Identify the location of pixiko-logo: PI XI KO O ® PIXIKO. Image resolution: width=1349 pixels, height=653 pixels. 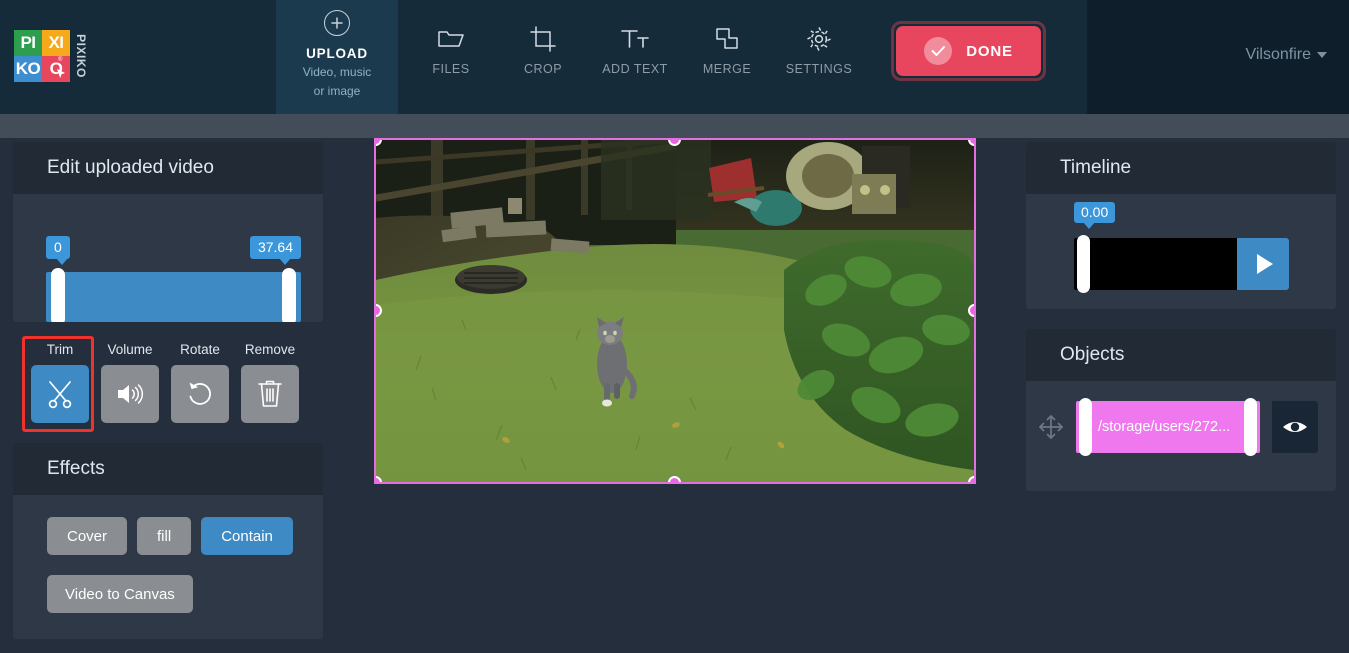
(53, 56).